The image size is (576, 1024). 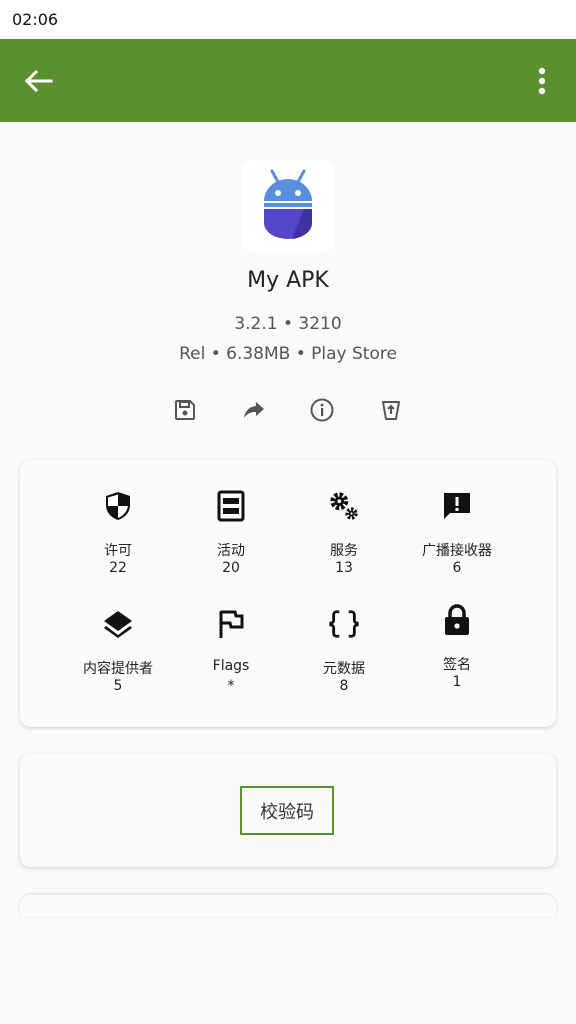 What do you see at coordinates (457, 665) in the screenshot?
I see `component-label: 签名` at bounding box center [457, 665].